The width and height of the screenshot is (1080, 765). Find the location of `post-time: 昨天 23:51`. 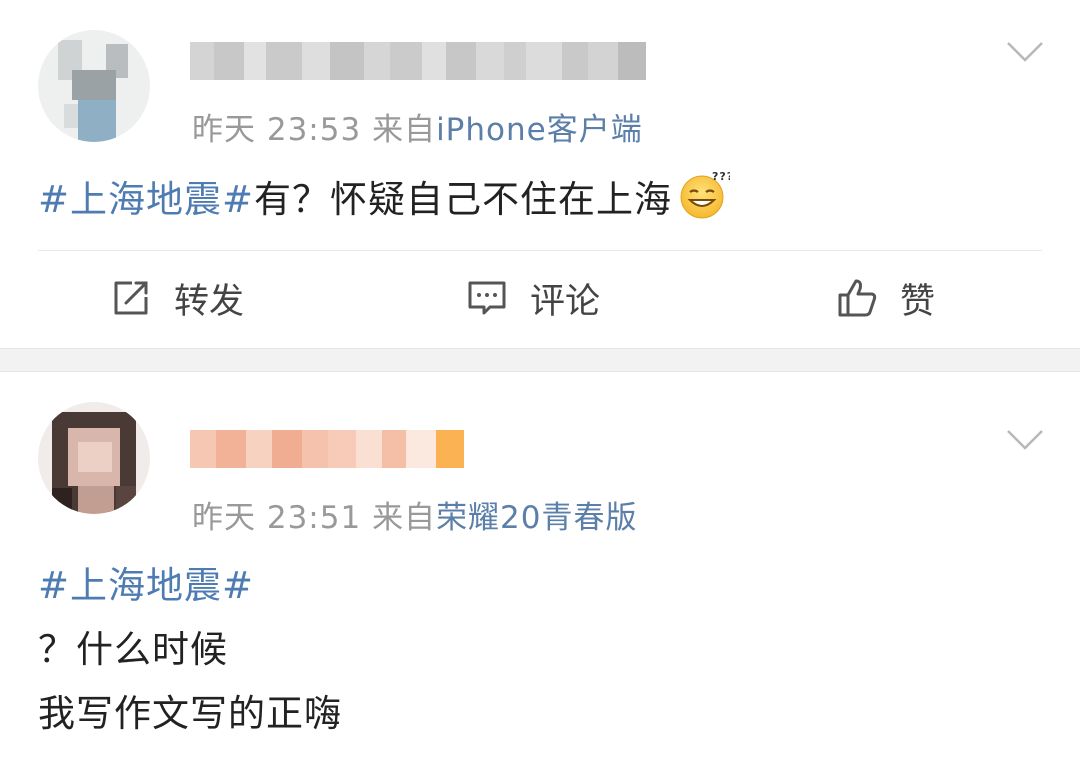

post-time: 昨天 23:51 is located at coordinates (277, 518).